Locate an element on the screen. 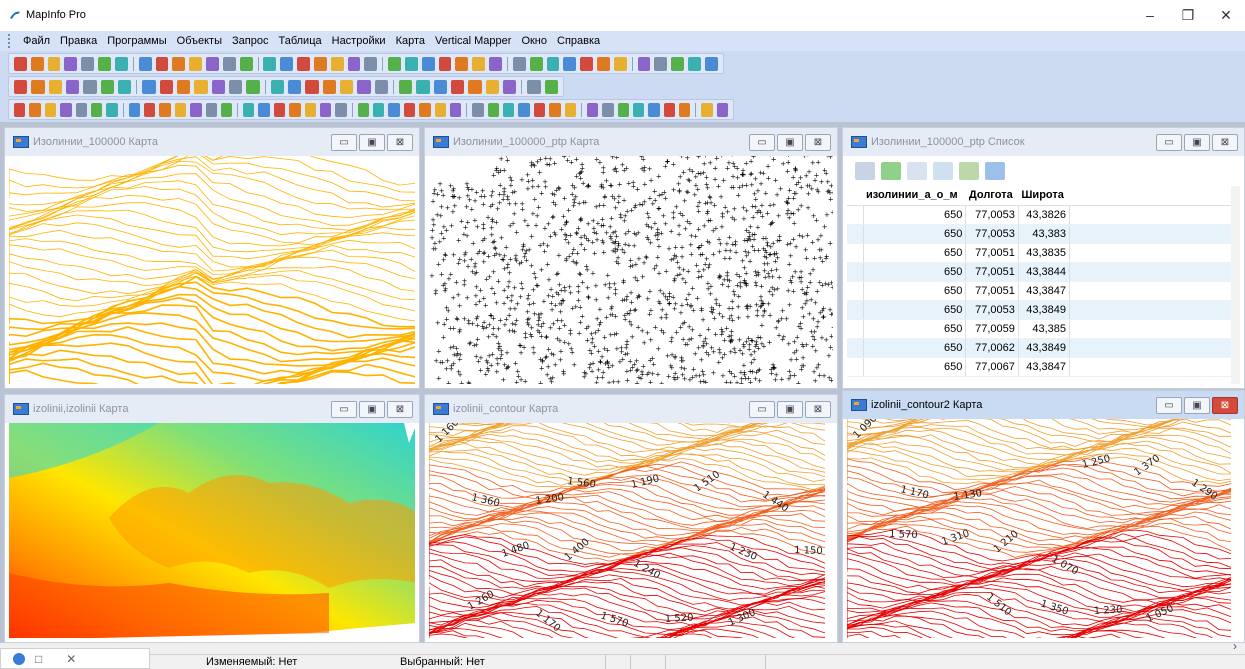  table-cell: 43,3849 is located at coordinates (1044, 348).